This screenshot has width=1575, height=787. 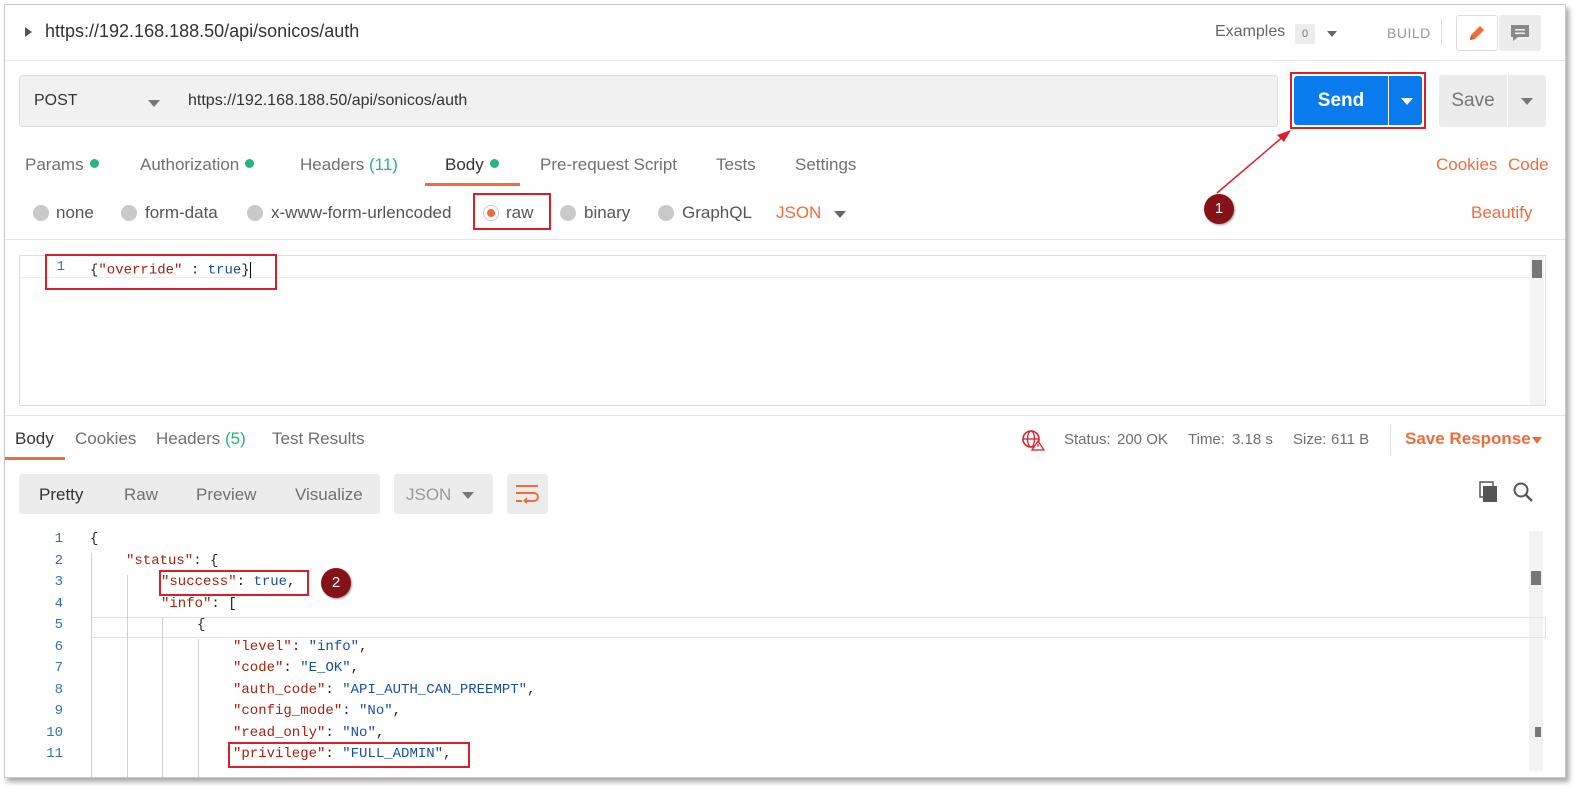 I want to click on annotation-box-success, so click(x=234, y=583).